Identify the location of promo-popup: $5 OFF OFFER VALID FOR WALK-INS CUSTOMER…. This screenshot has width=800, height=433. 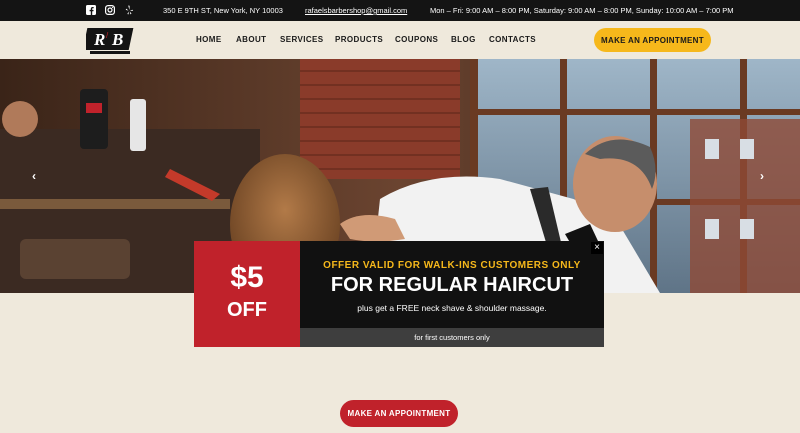
(399, 294).